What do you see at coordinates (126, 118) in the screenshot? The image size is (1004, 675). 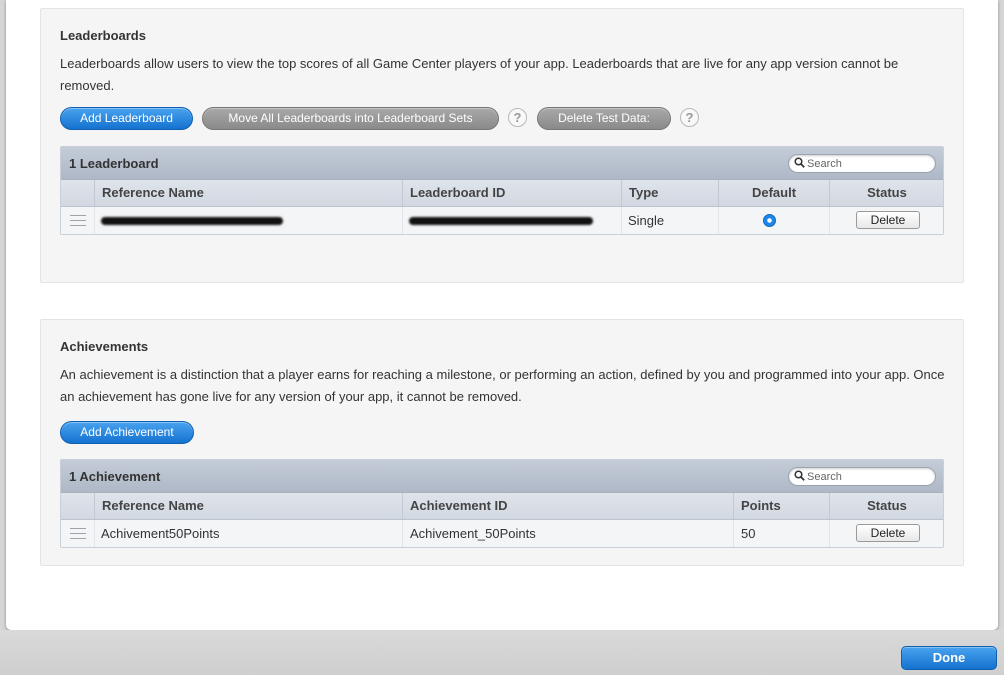 I see `add-leaderboard-button: Add Leaderboard` at bounding box center [126, 118].